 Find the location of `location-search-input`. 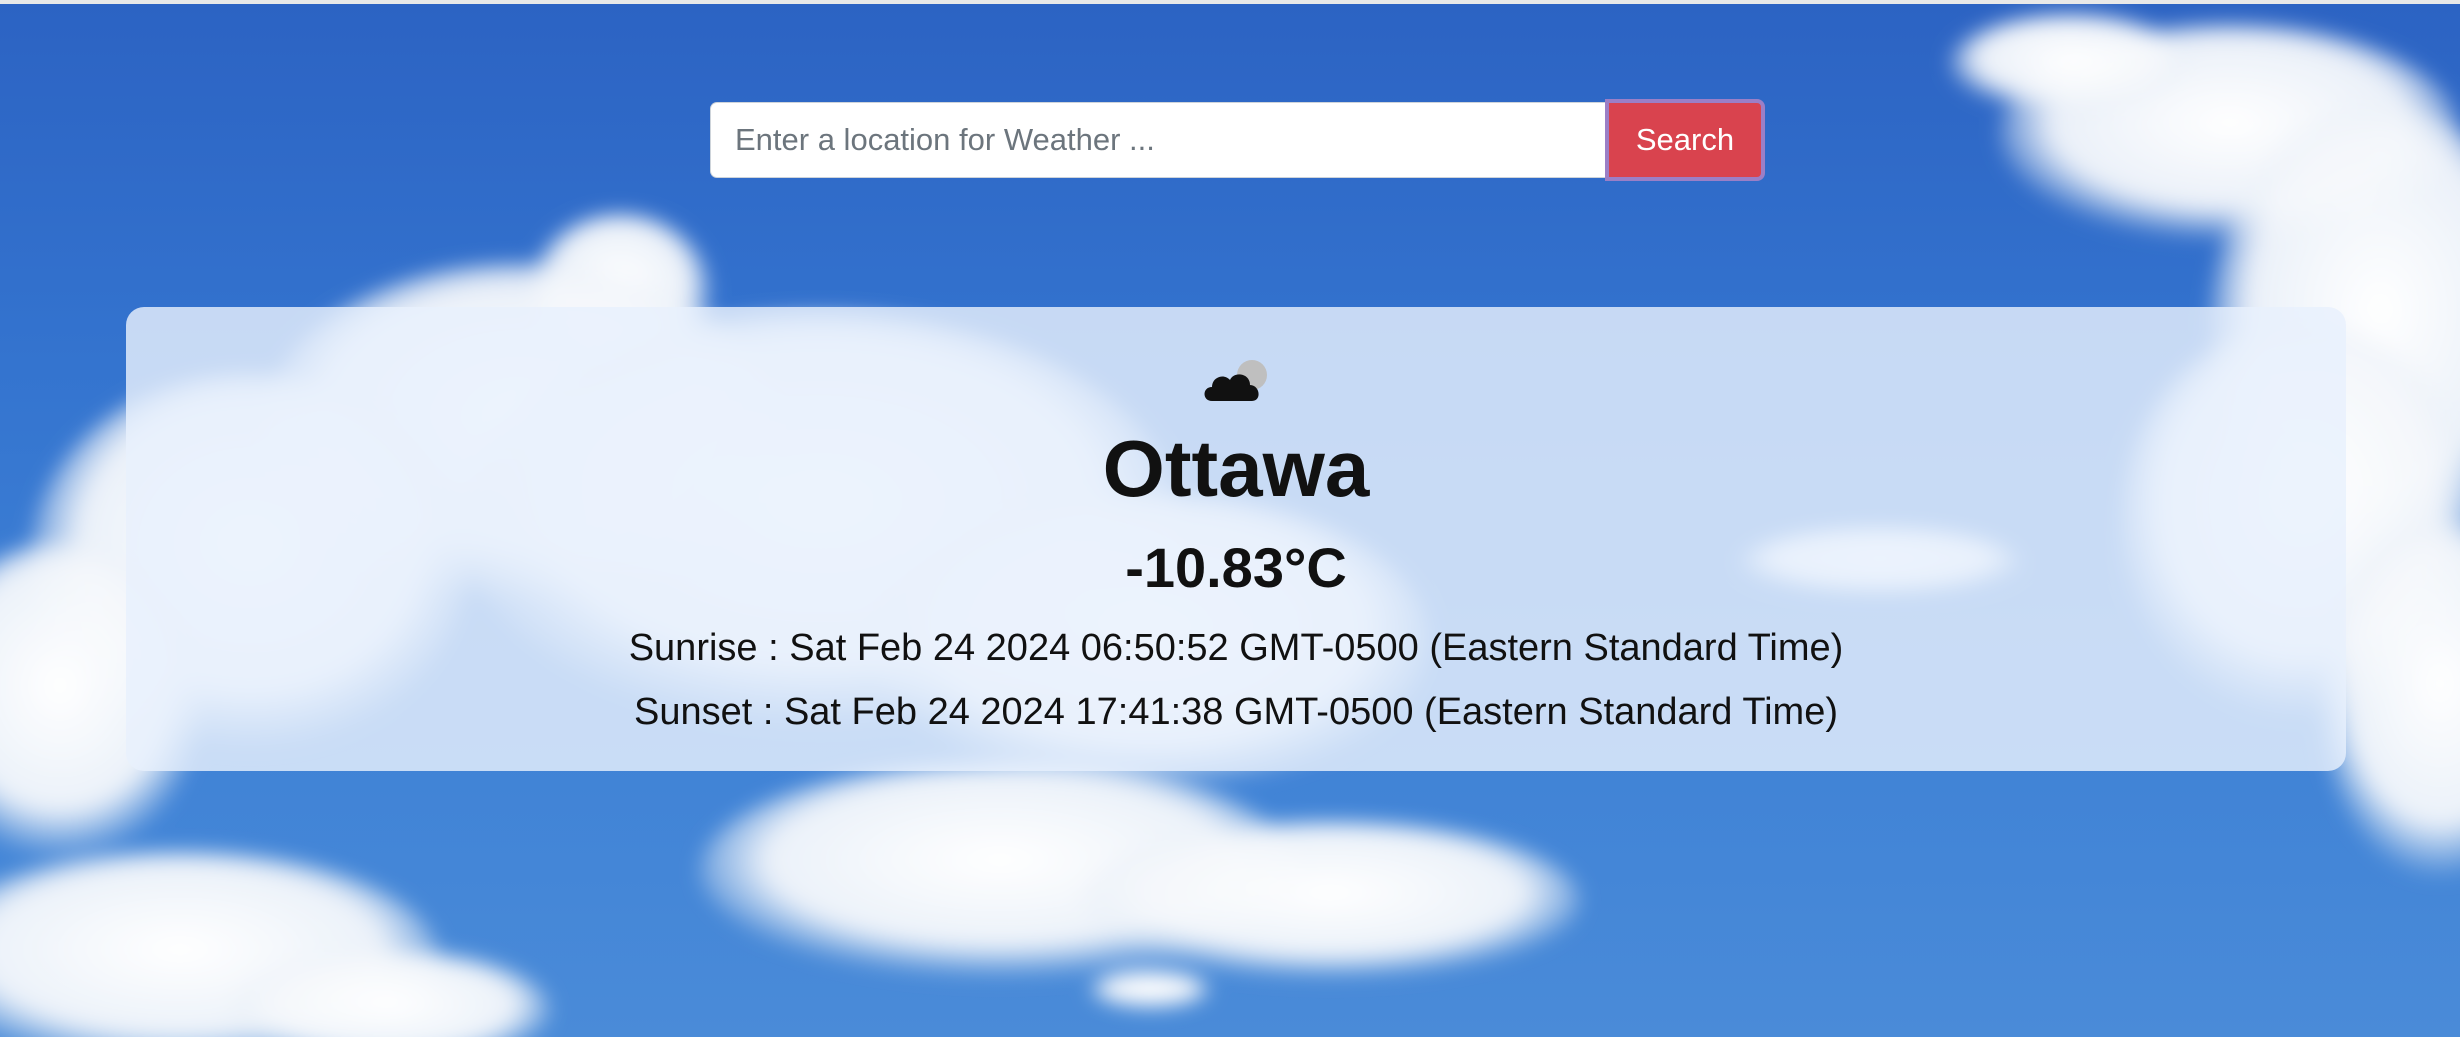

location-search-input is located at coordinates (1157, 140).